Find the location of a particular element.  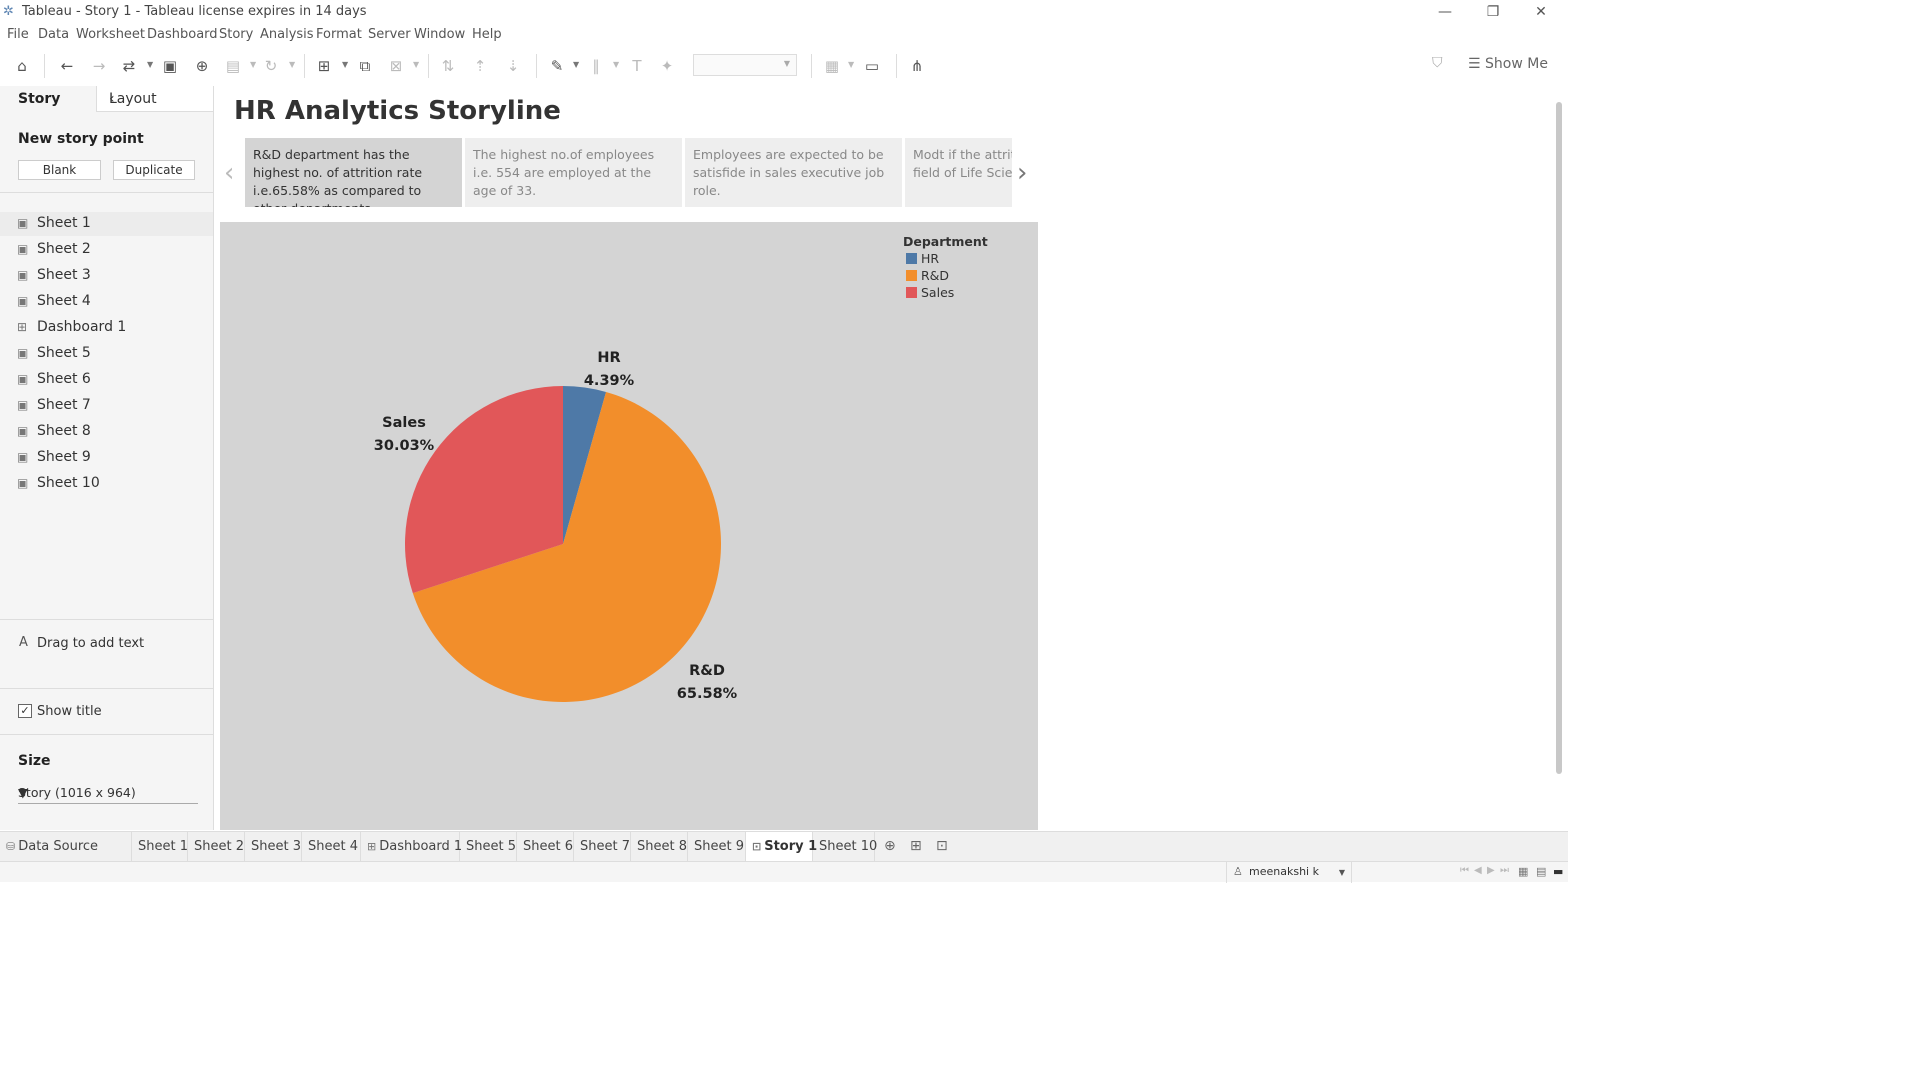

menu-server: Server is located at coordinates (389, 34).